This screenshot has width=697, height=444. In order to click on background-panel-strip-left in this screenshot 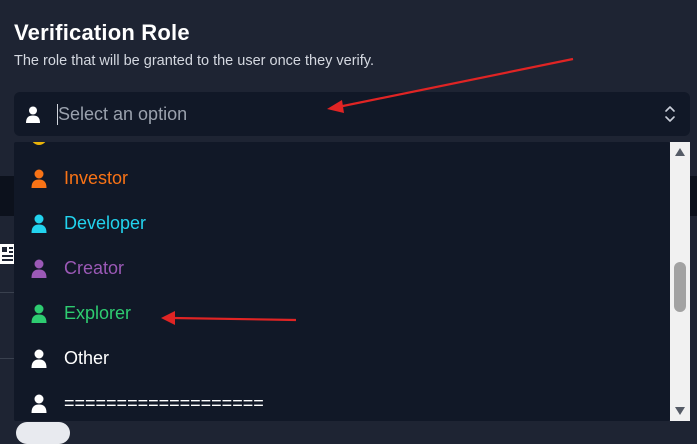, I will do `click(7, 196)`.